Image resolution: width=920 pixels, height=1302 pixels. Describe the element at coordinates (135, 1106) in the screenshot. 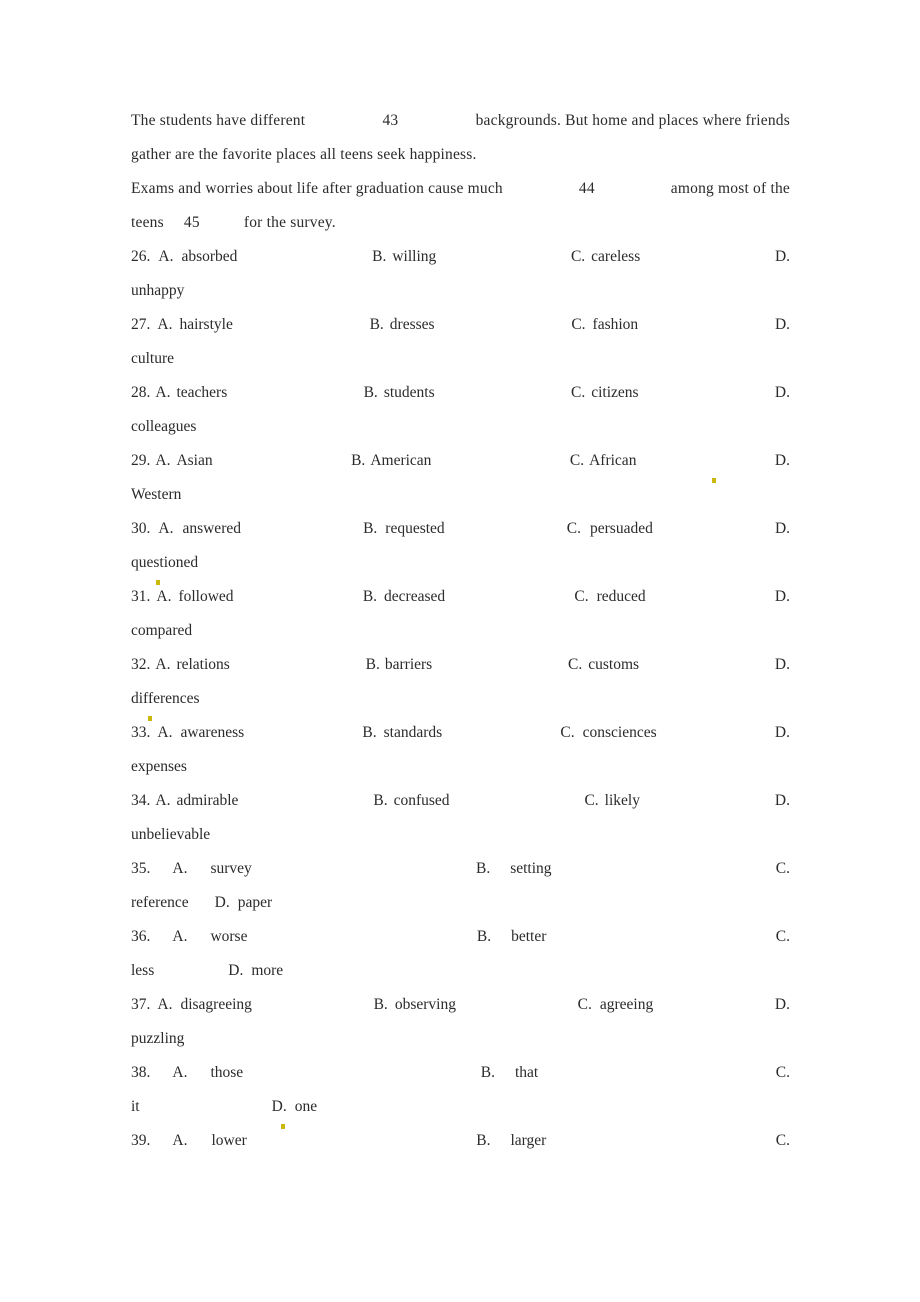

I see `question-38-option-c-text: it` at that location.